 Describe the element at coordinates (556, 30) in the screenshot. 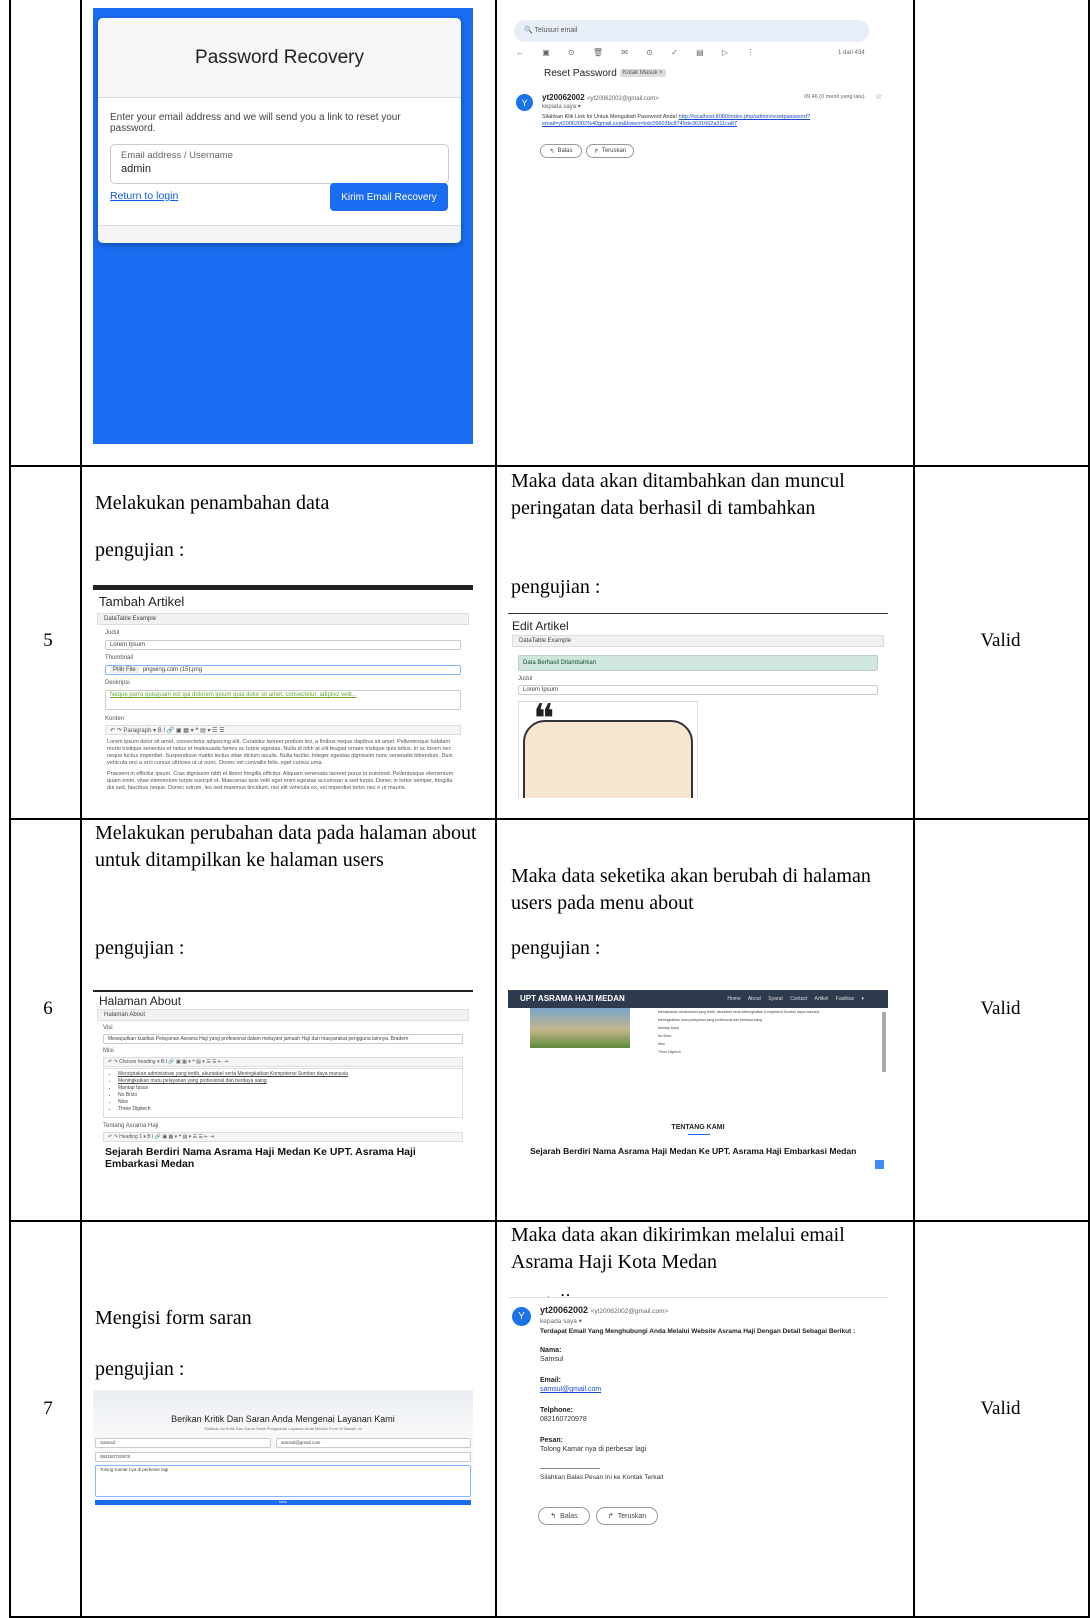

I see `search-placeholder: Telusuri email` at that location.